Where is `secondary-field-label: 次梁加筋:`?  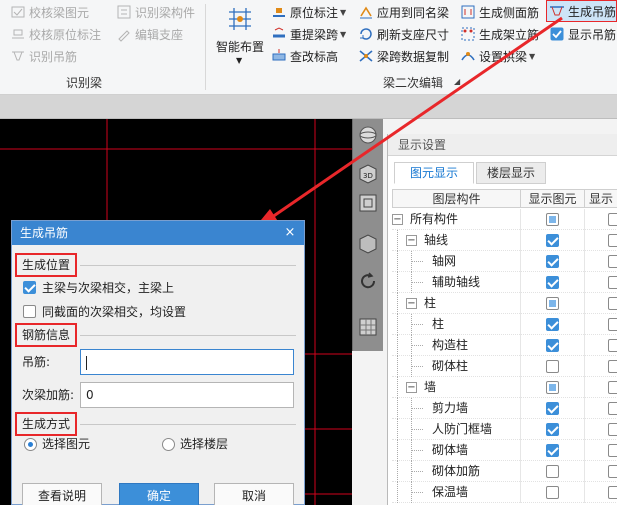 secondary-field-label: 次梁加筋: is located at coordinates (48, 395).